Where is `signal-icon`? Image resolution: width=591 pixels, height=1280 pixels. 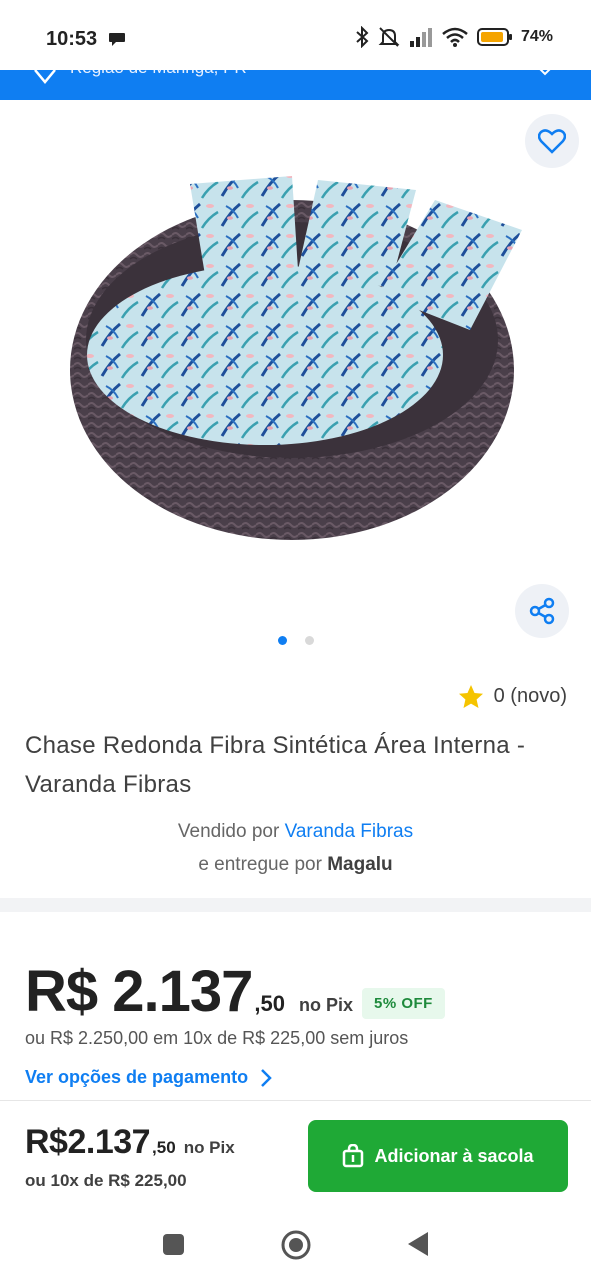 signal-icon is located at coordinates (420, 37).